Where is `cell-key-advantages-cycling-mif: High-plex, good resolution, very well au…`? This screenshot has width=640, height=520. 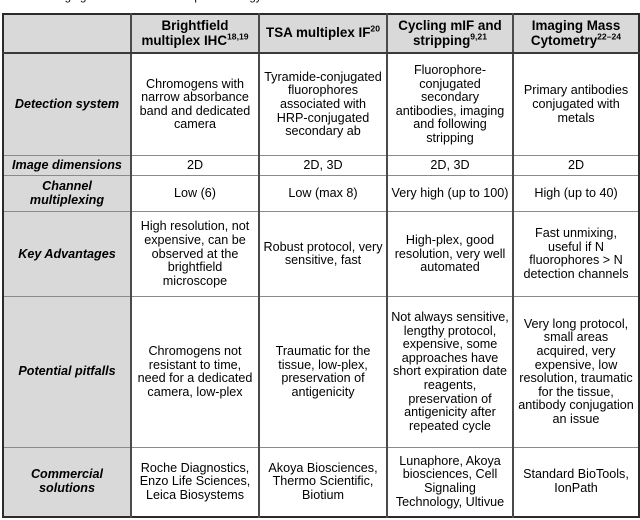
cell-key-advantages-cycling-mif: High-plex, good resolution, very well au… is located at coordinates (450, 254).